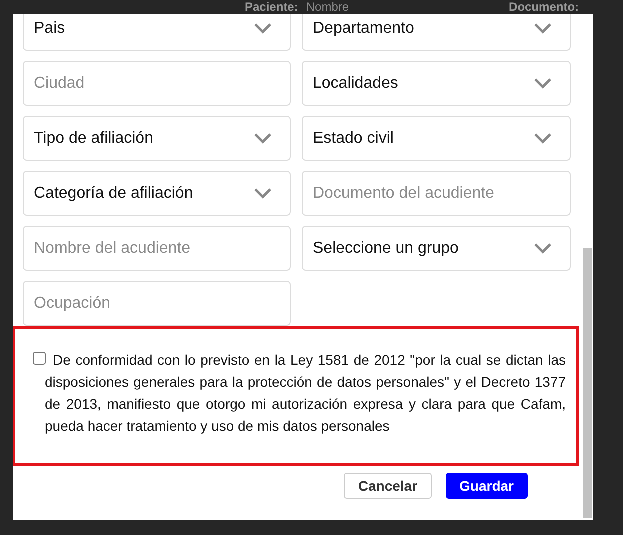 This screenshot has height=535, width=623. I want to click on select-field: Pais, so click(157, 32).